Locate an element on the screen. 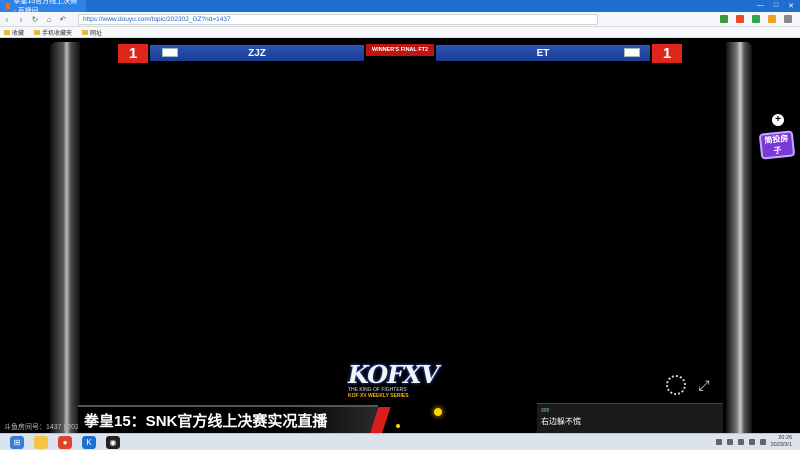 The height and width of the screenshot is (450, 800). app-icon is located at coordinates (41, 442).